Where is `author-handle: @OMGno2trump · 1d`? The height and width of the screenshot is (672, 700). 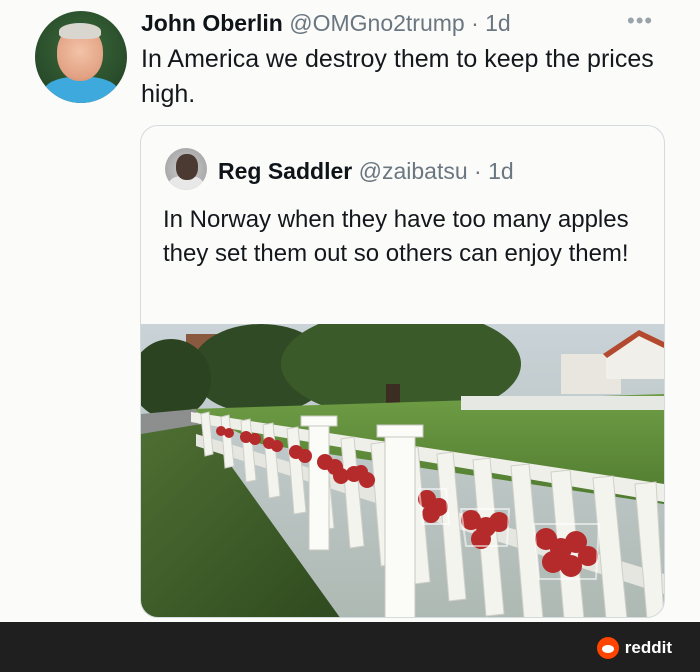 author-handle: @OMGno2trump · 1d is located at coordinates (399, 23).